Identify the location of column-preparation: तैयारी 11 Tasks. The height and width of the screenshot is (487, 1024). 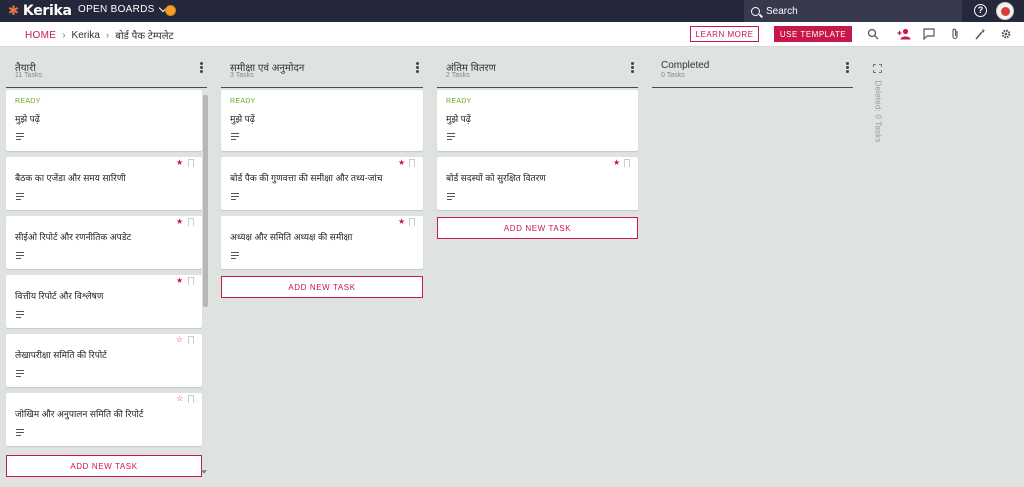
(106, 72).